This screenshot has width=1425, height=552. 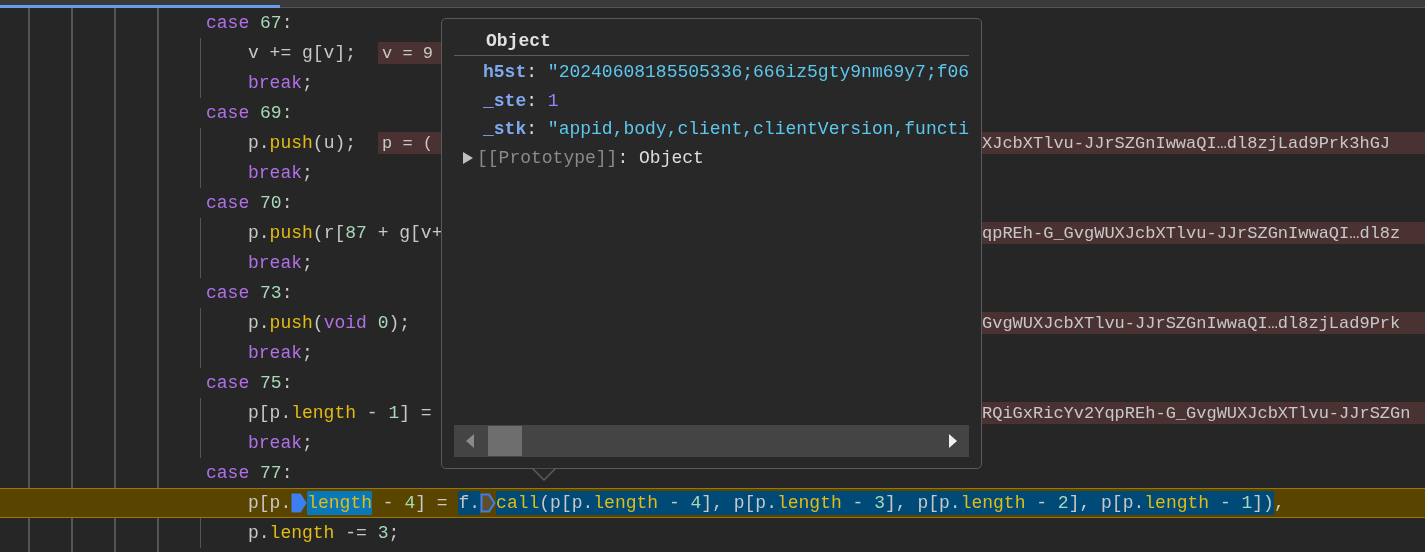 What do you see at coordinates (409, 143) in the screenshot?
I see `inline-value: p = (` at bounding box center [409, 143].